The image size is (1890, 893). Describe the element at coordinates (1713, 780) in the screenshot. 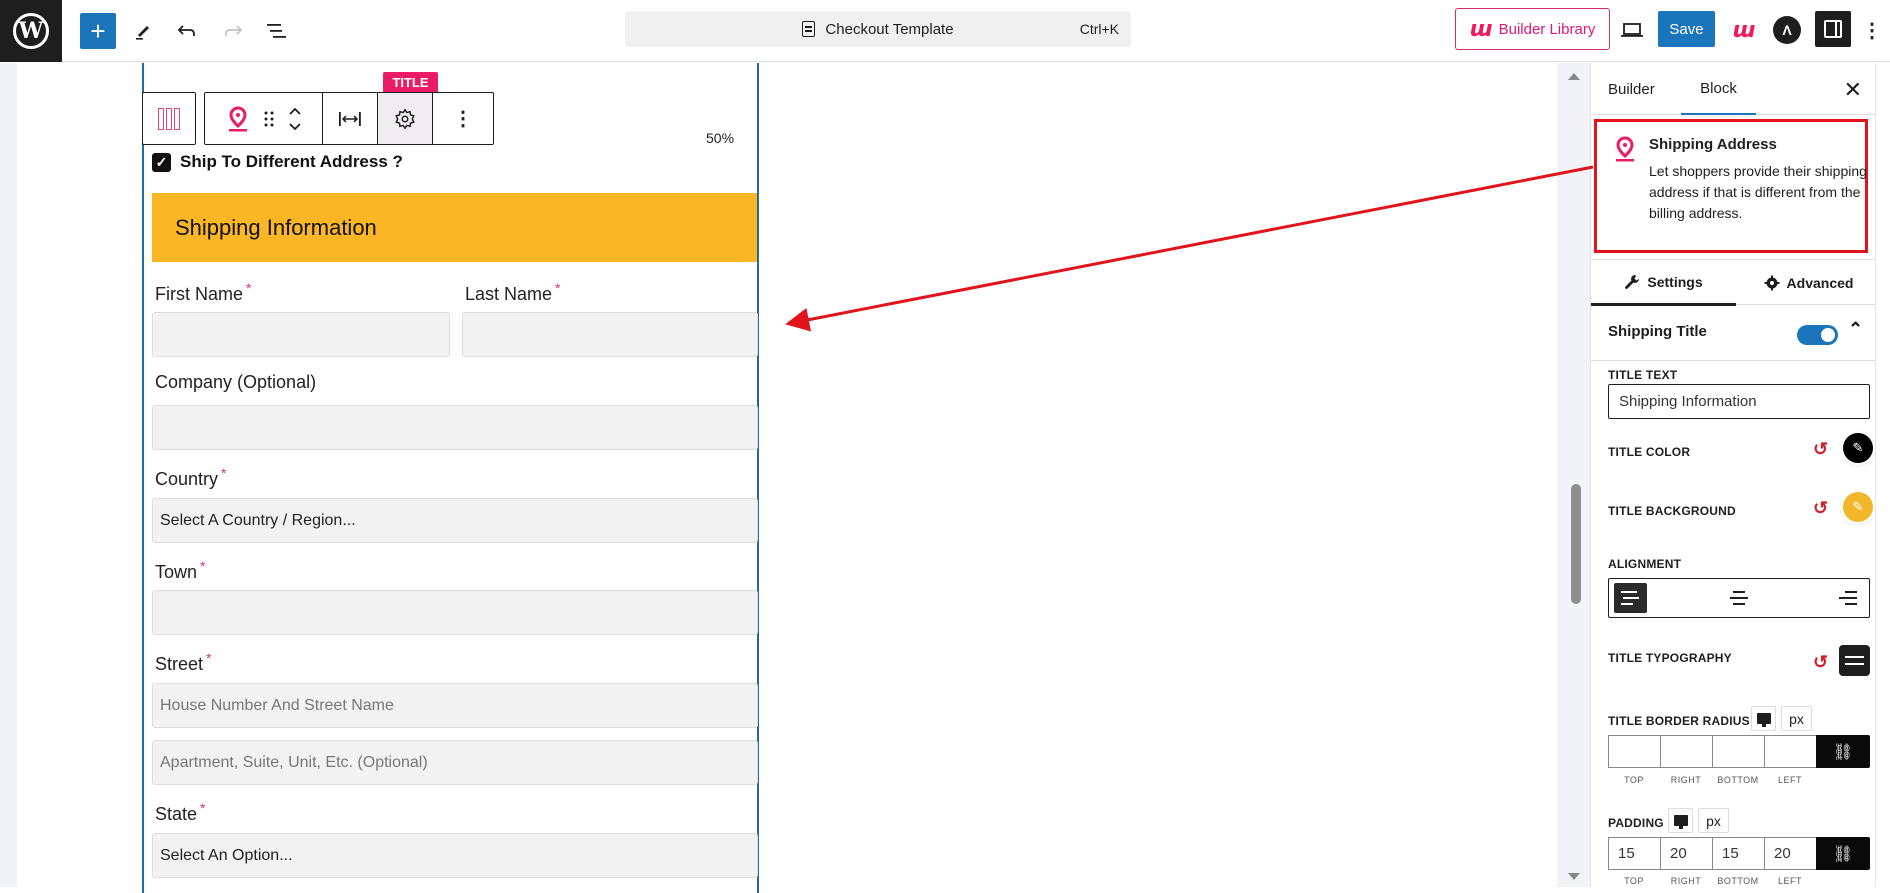

I see `border-radius-side-labels: TOP RIGHT BOTTOM LEFT` at that location.